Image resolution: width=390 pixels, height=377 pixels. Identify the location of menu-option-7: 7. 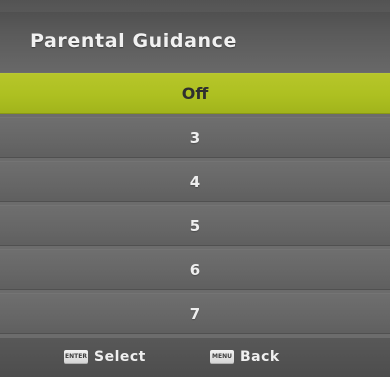
(195, 313).